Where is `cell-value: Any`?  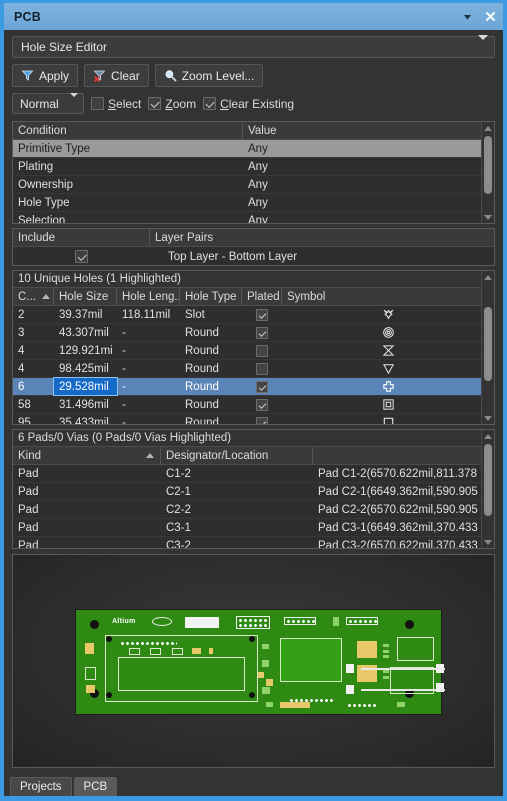
cell-value: Any is located at coordinates (258, 166).